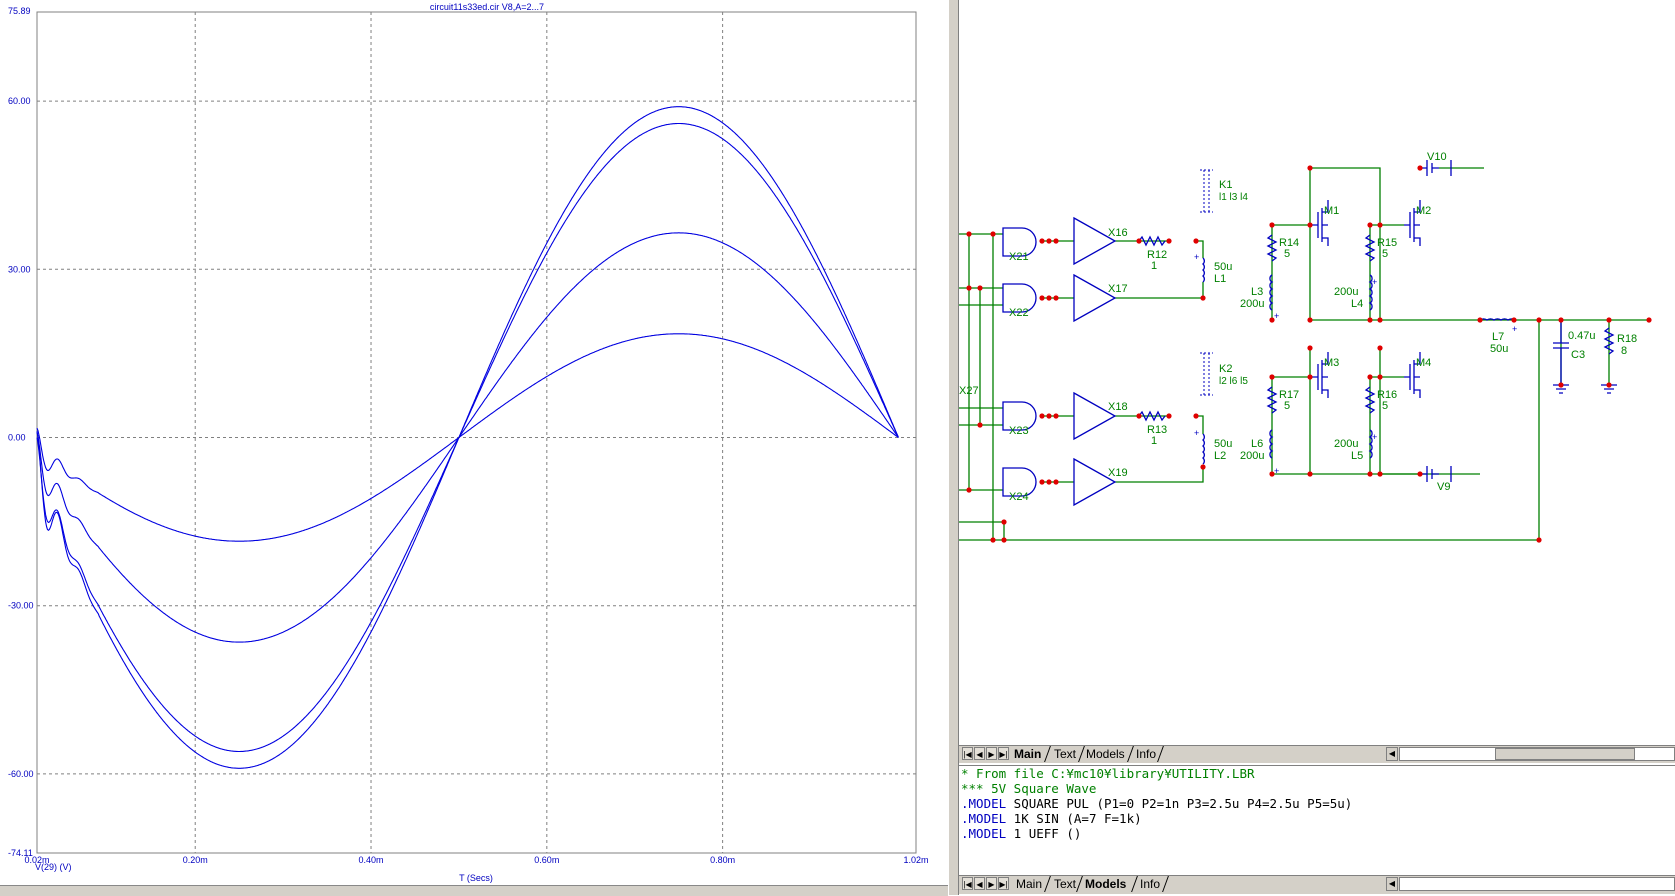 Image resolution: width=1675 pixels, height=896 pixels. Describe the element at coordinates (1019, 313) in the screenshot. I see `x22-label: X22` at that location.